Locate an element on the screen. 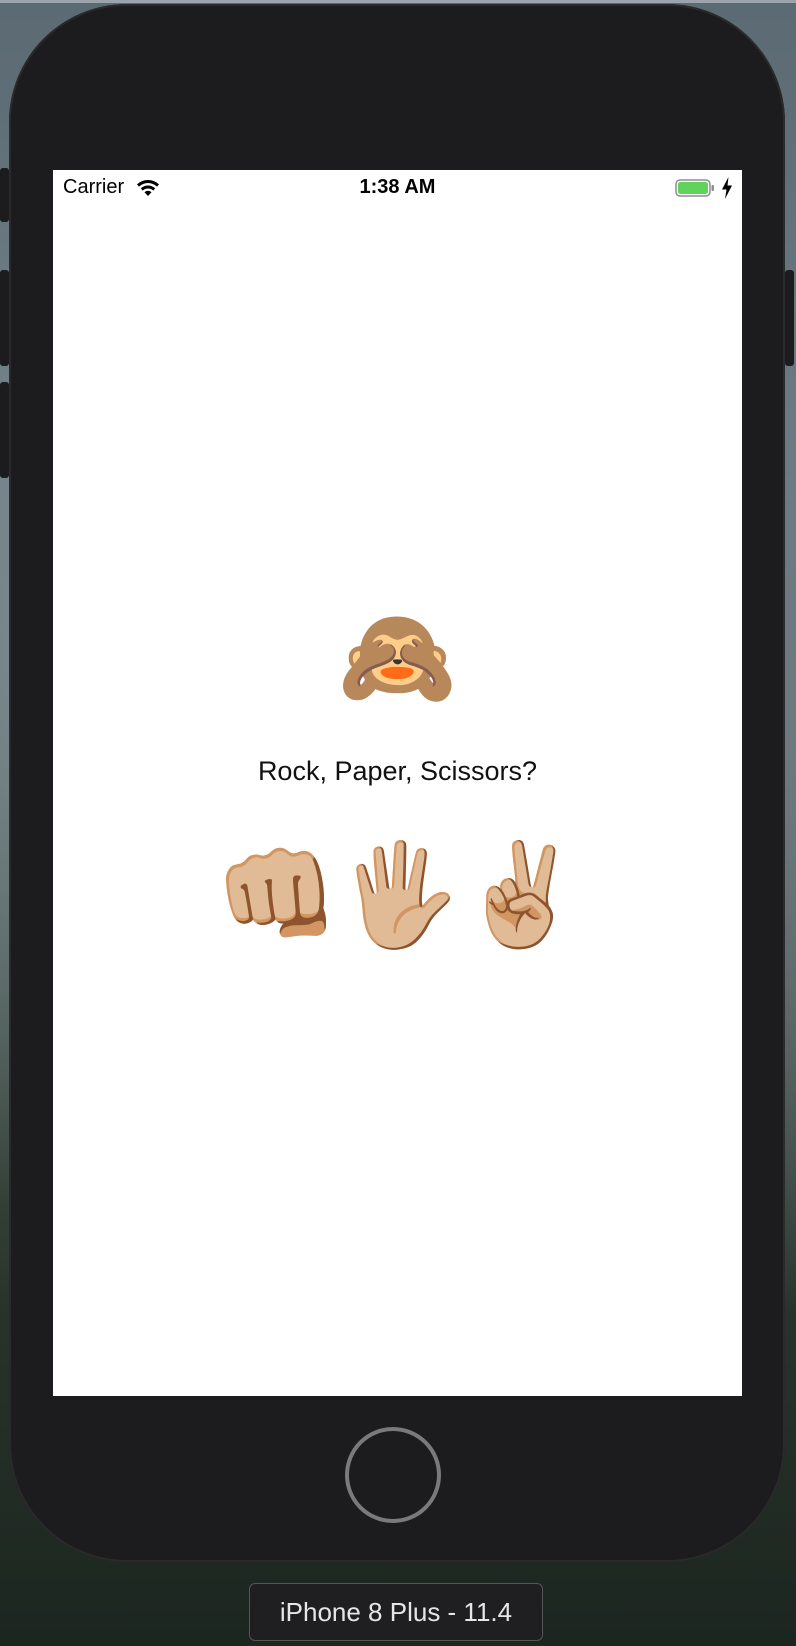 This screenshot has height=1646, width=796. simulator-device-label: iPhone 8 Plus - 11.4 is located at coordinates (396, 1612).